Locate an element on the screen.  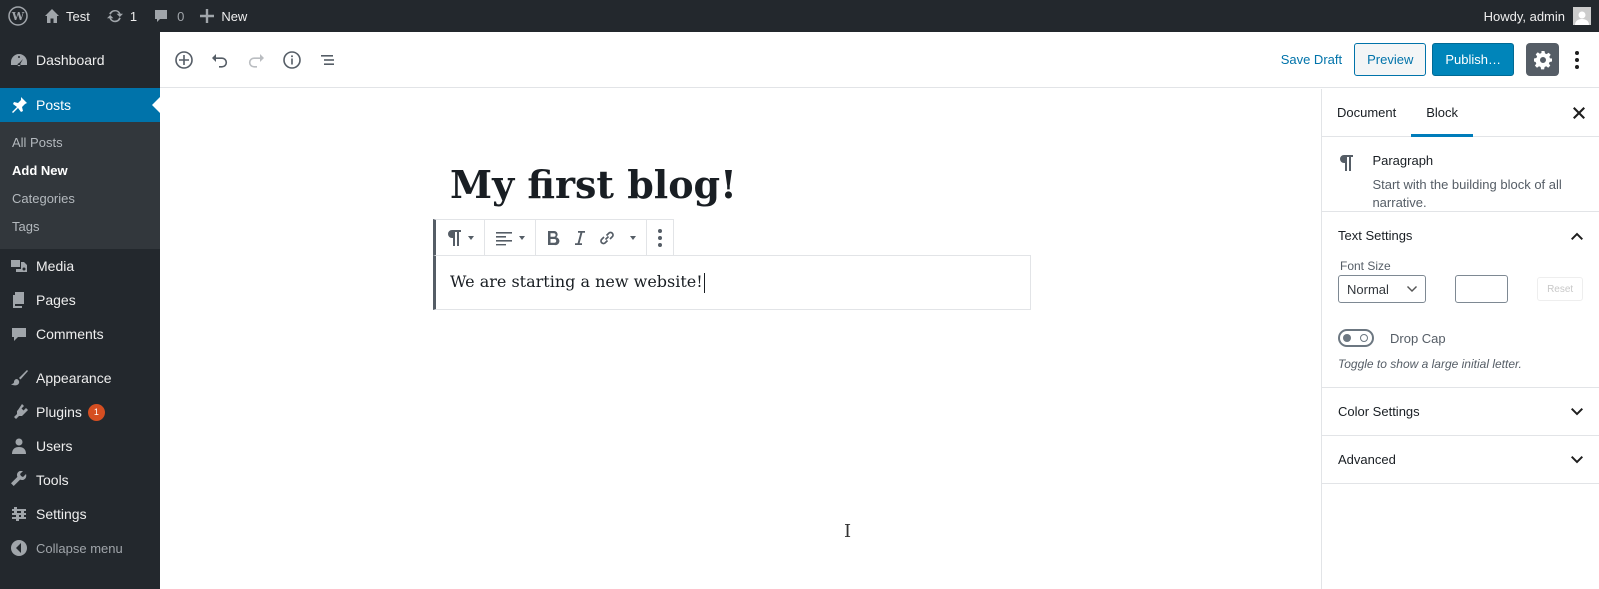
menu-comments-label: Comments is located at coordinates (70, 334).